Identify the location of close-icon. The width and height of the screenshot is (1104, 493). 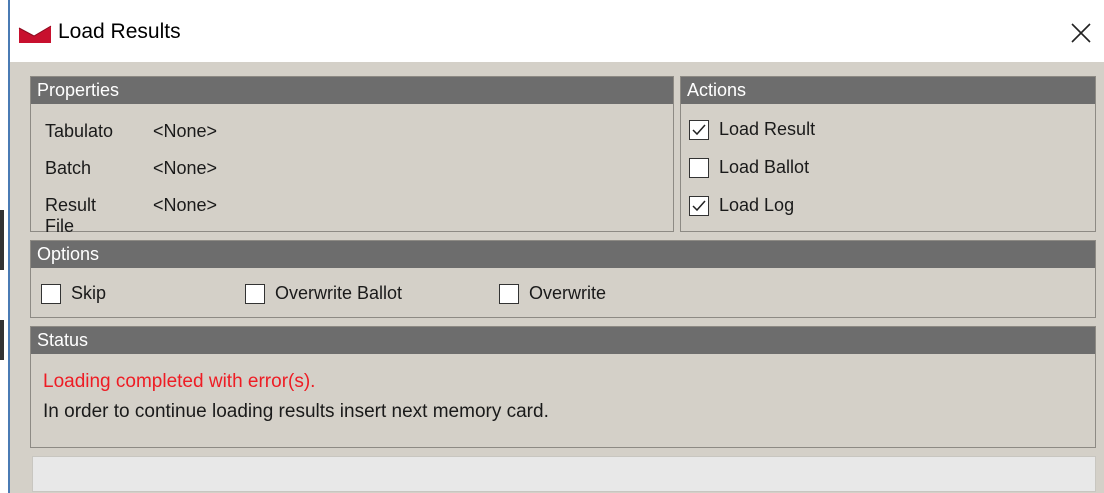
(1081, 33).